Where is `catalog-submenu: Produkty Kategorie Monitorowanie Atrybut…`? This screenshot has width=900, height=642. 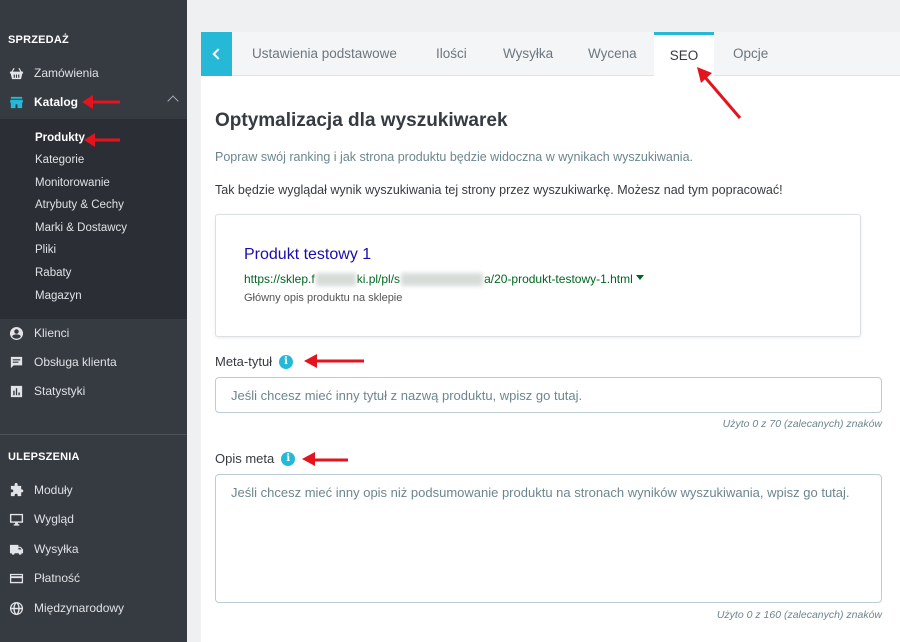
catalog-submenu: Produkty Kategorie Monitorowanie Atrybut… is located at coordinates (93, 219).